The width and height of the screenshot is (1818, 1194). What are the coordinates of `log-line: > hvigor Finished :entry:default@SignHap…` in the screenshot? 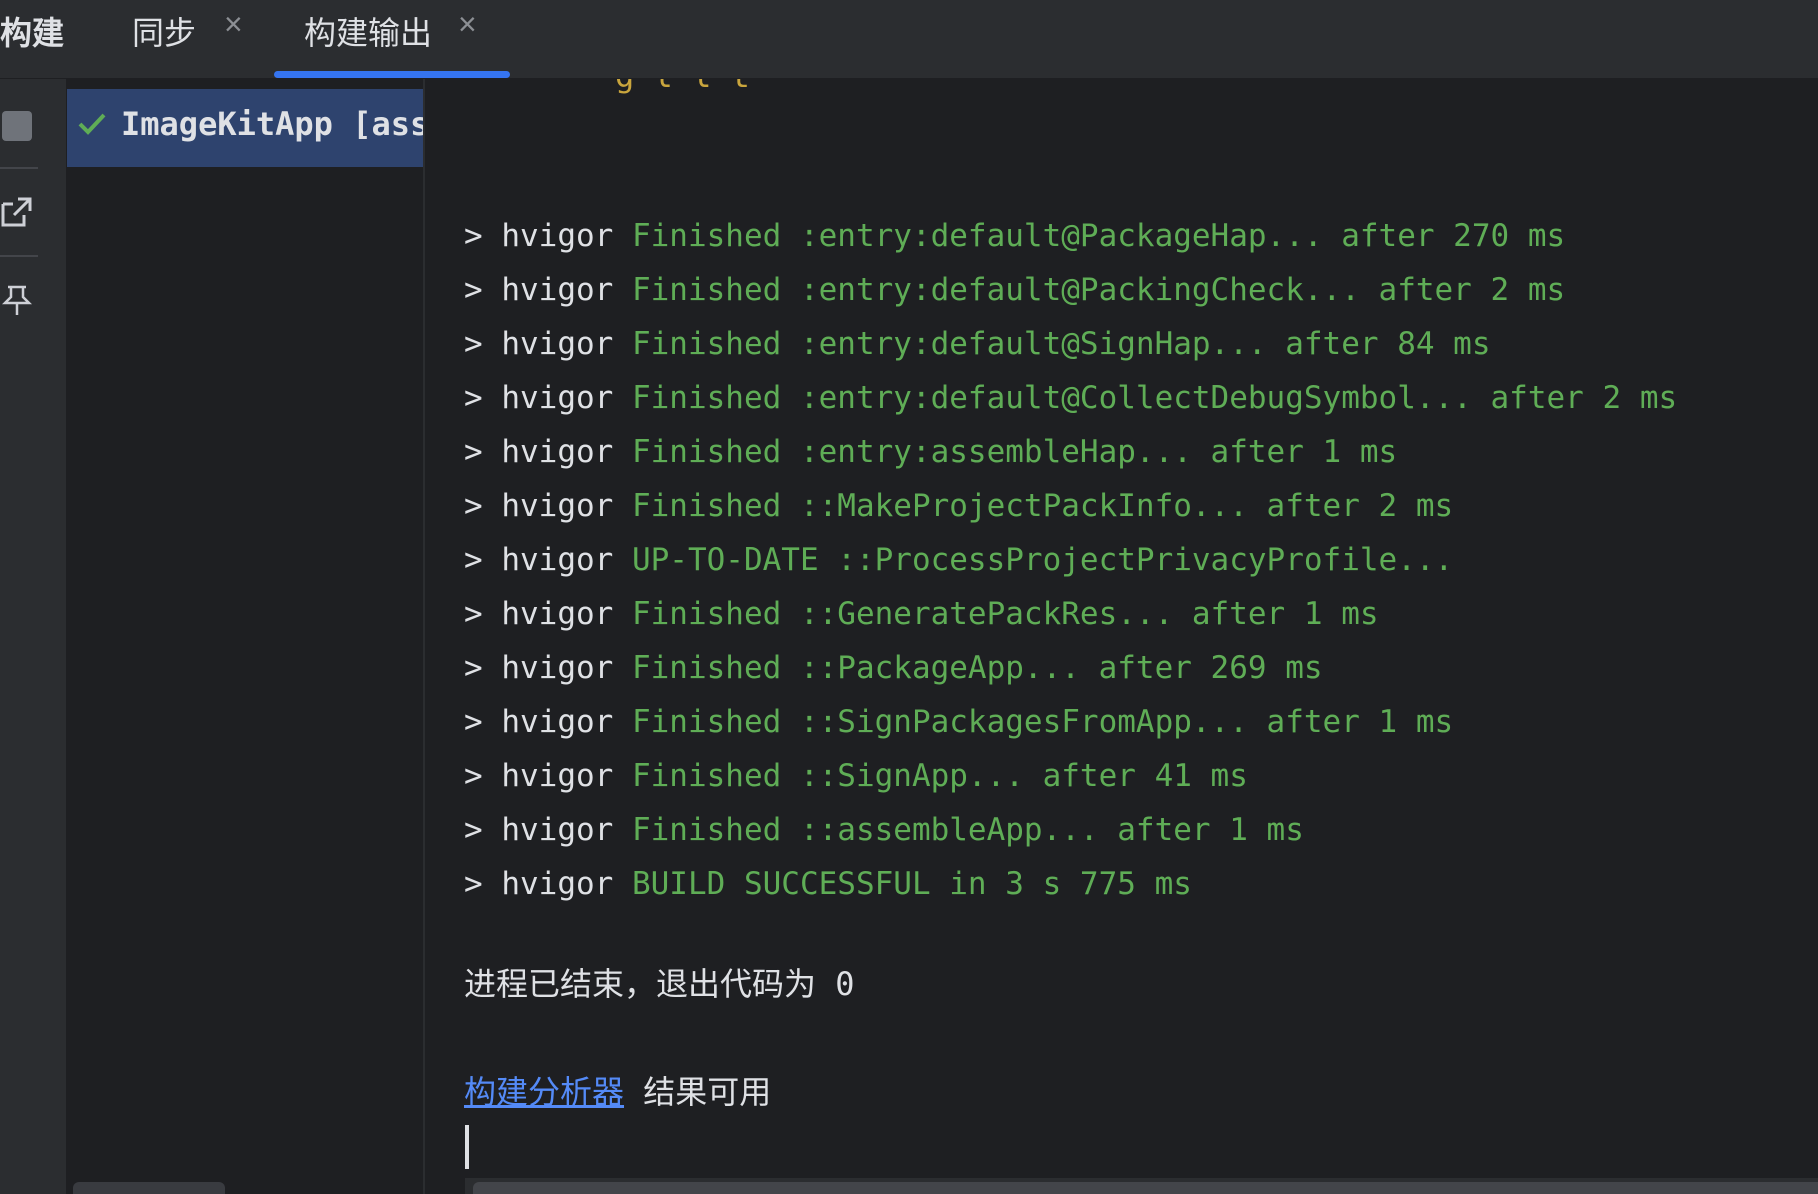 It's located at (1070, 344).